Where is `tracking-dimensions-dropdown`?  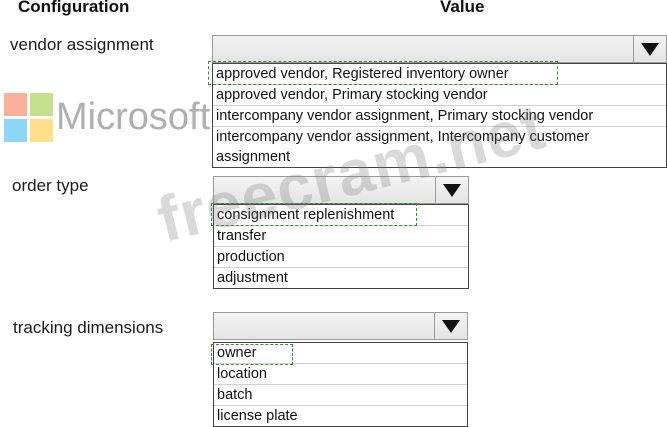 tracking-dimensions-dropdown is located at coordinates (340, 326).